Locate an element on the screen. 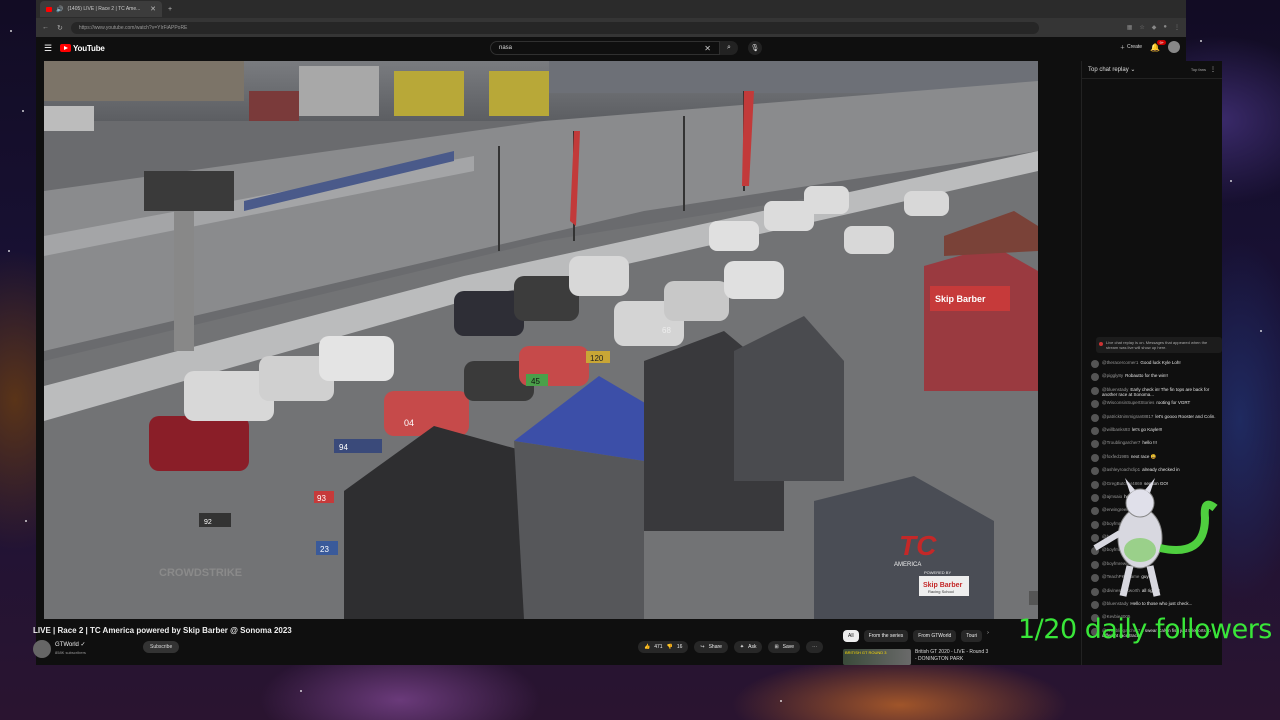 Image resolution: width=1280 pixels, height=720 pixels. chip-touring: Touri is located at coordinates (972, 636).